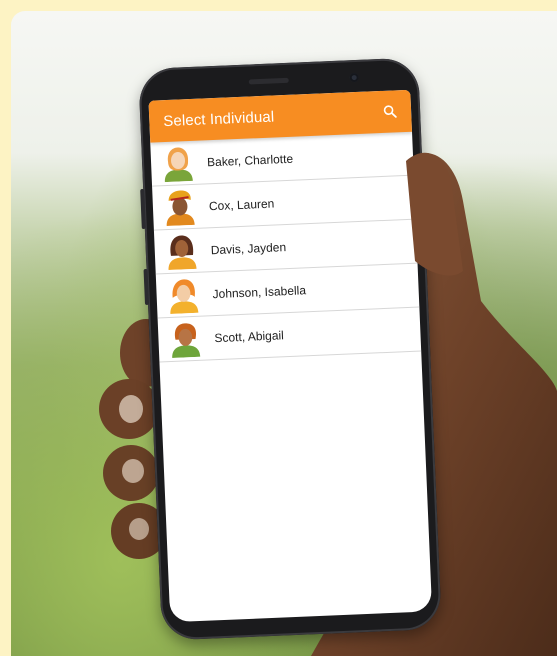 This screenshot has height=656, width=557. Describe the element at coordinates (434, 214) in the screenshot. I see `thumb-illustration` at that location.